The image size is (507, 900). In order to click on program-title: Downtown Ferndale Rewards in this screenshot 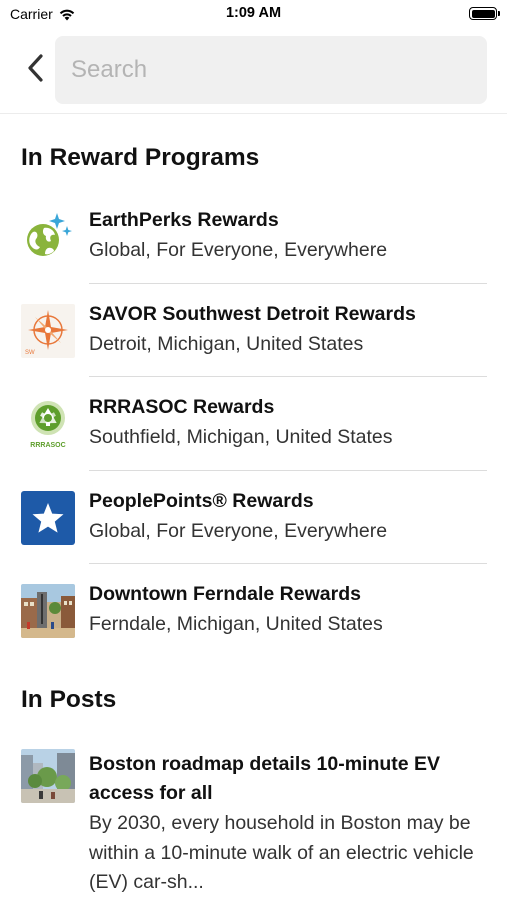, I will do `click(225, 594)`.